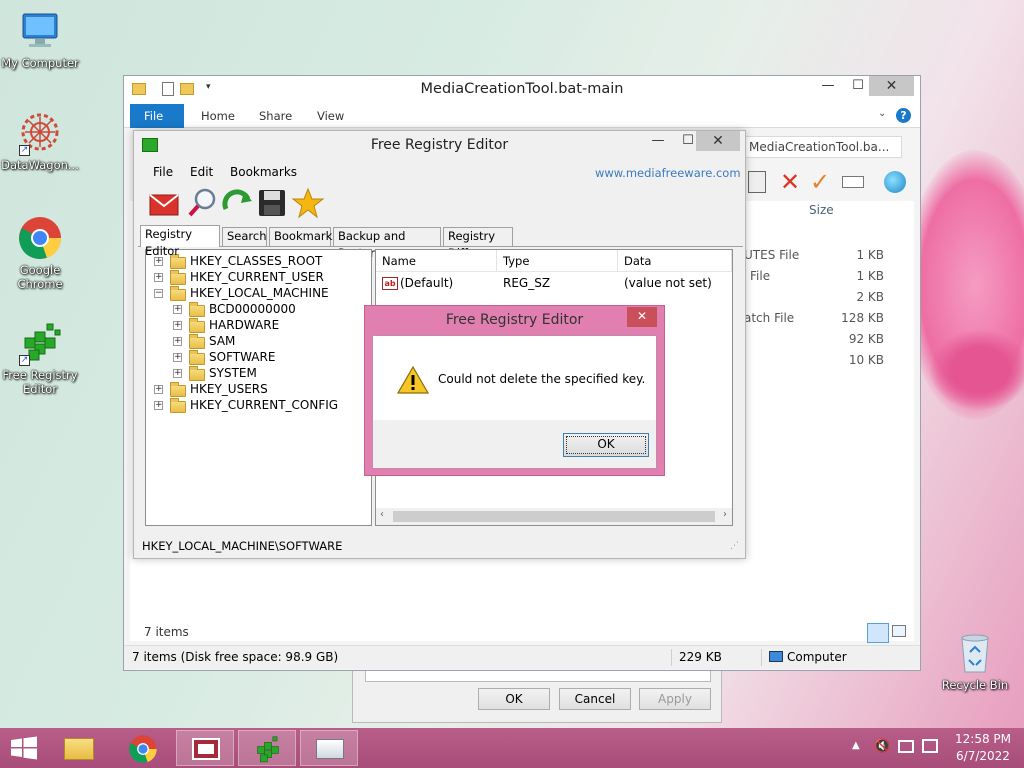 The image size is (1024, 768). What do you see at coordinates (390, 283) in the screenshot?
I see `string-value-icon: ab` at bounding box center [390, 283].